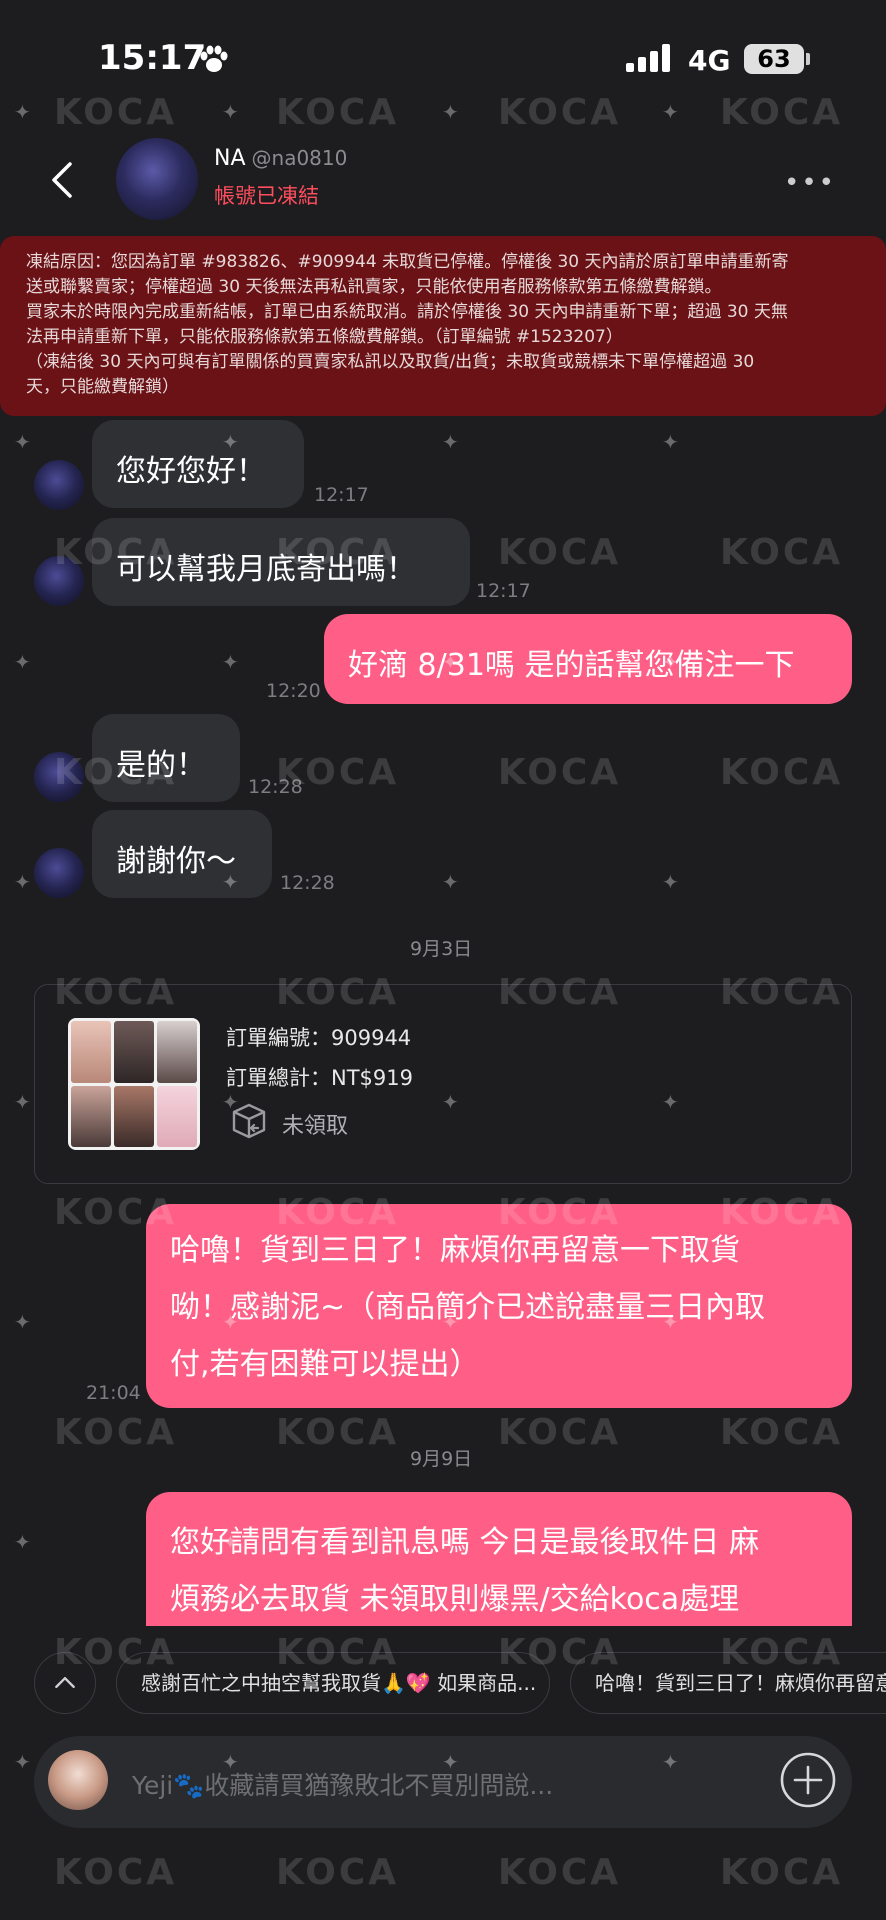 This screenshot has width=886, height=1920. What do you see at coordinates (230, 158) in the screenshot?
I see `contact-name: NA` at bounding box center [230, 158].